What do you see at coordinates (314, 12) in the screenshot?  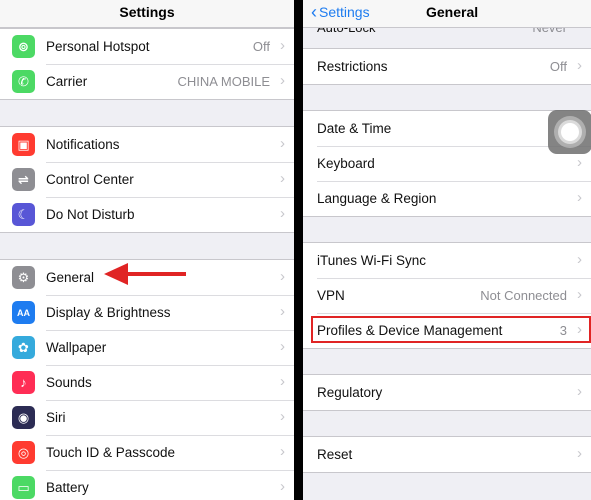 I see `chevron-left-icon: ‹` at bounding box center [314, 12].